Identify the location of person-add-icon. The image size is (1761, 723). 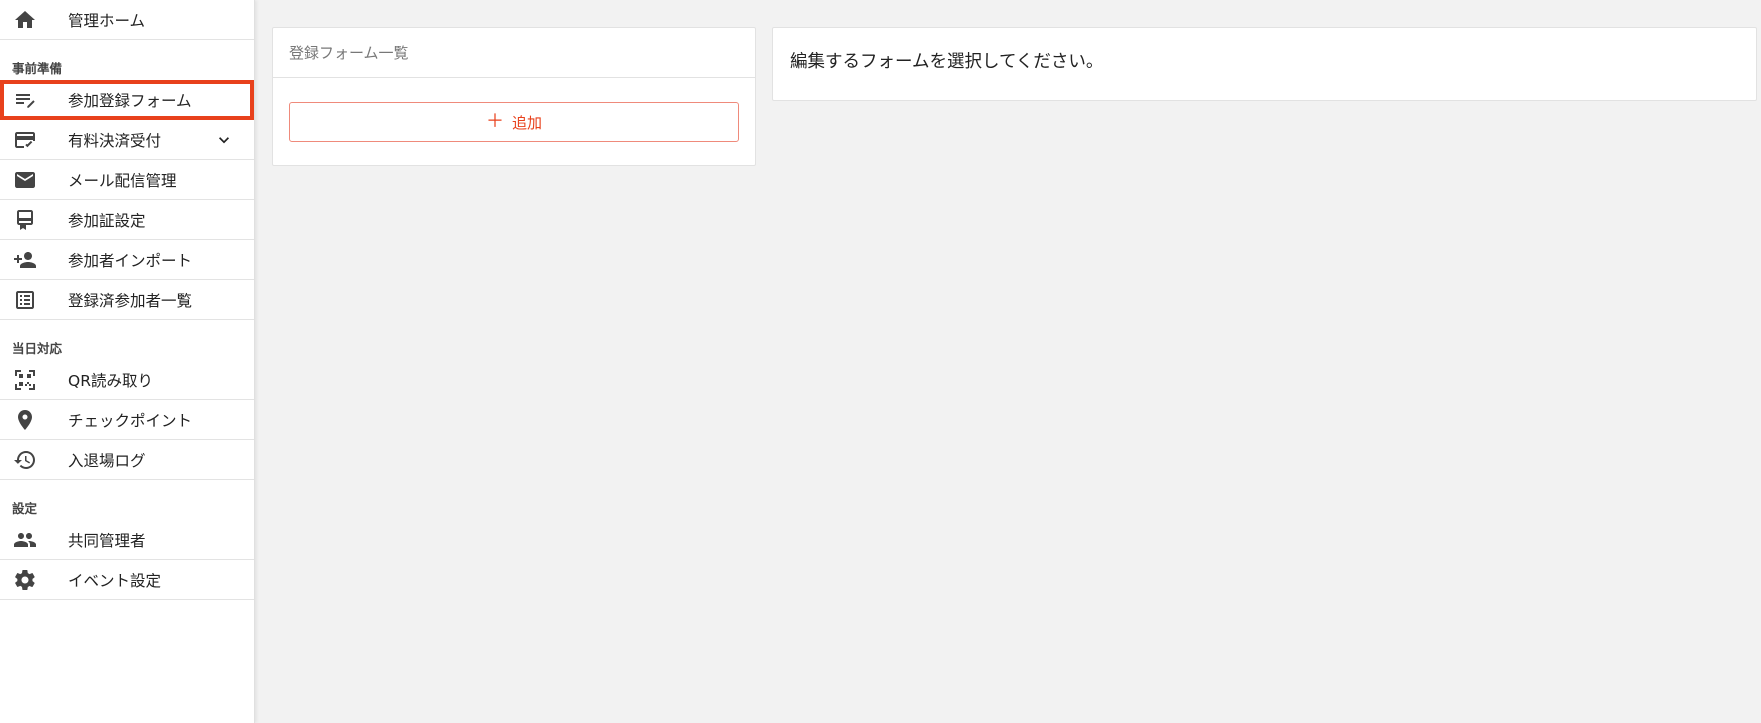
(25, 260).